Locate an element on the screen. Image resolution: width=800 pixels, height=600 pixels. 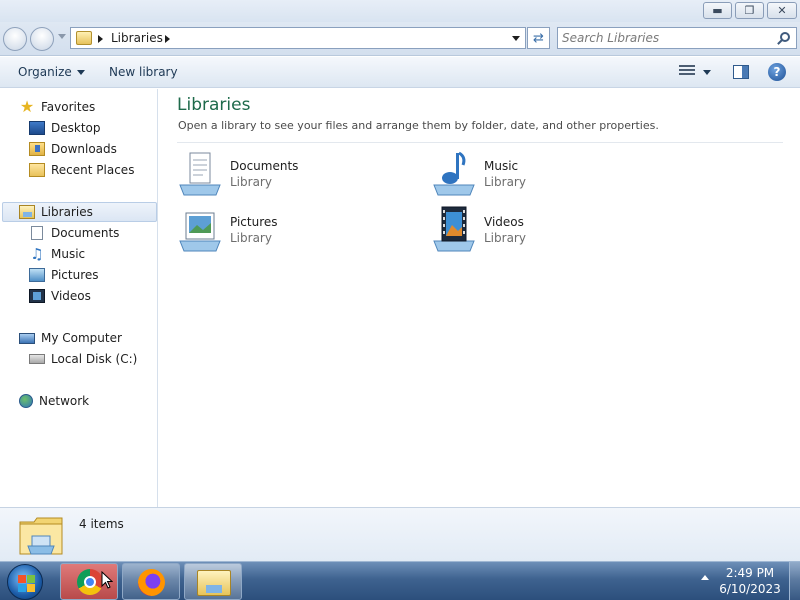
item-count: 4 items is located at coordinates (101, 524).